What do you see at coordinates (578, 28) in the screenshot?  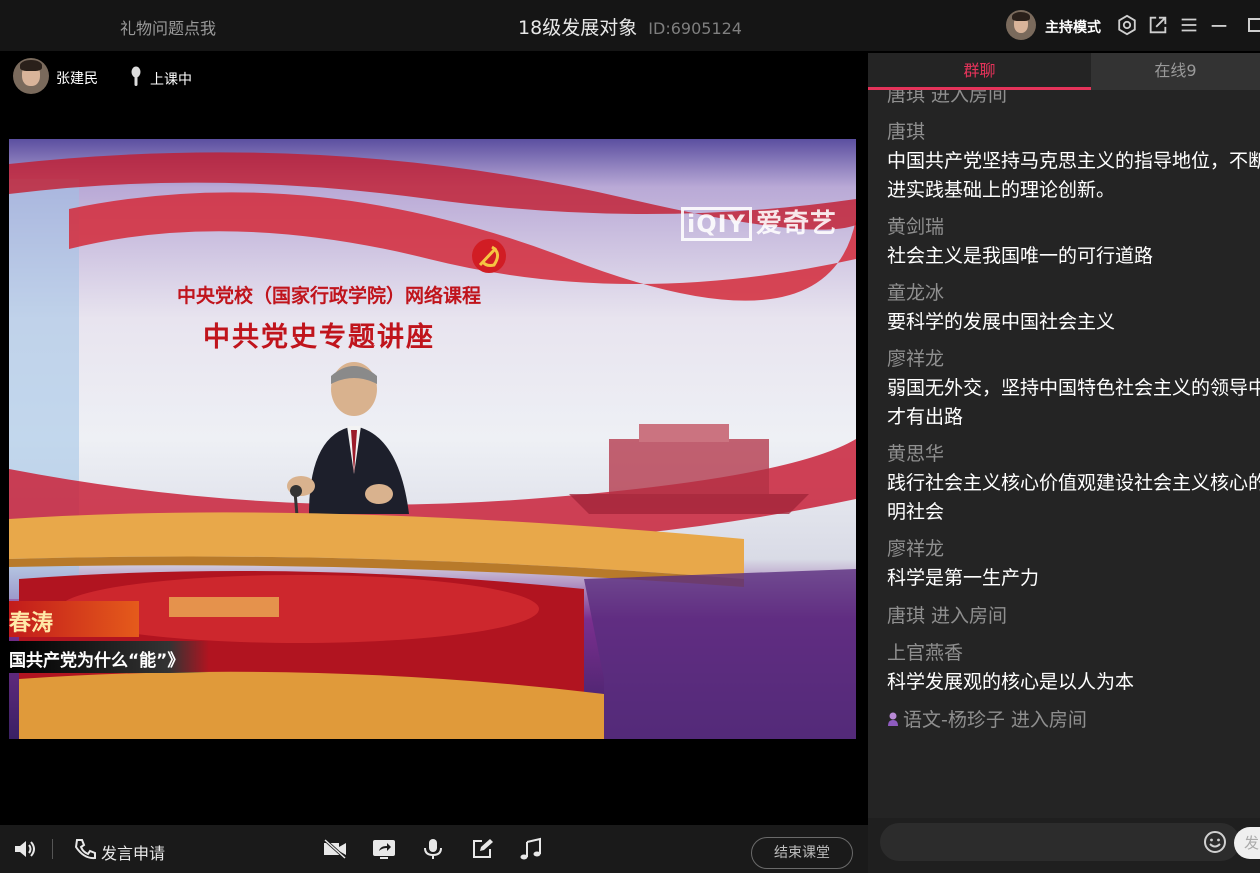 I see `room-name: 18级发展对象` at bounding box center [578, 28].